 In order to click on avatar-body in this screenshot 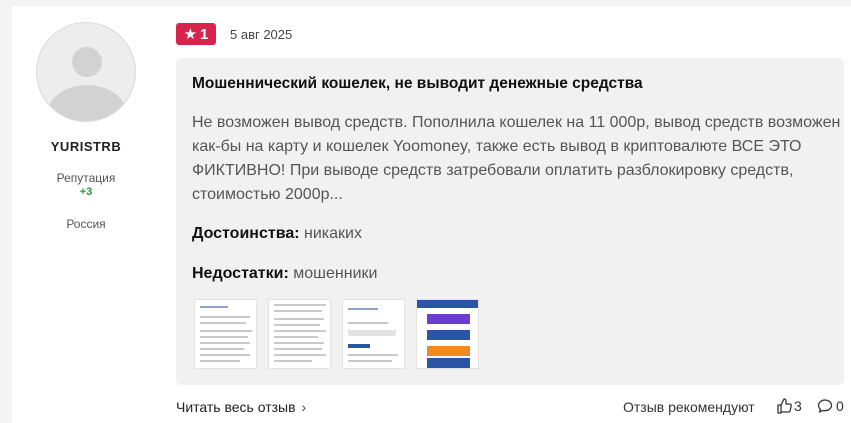, I will do `click(87, 103)`.